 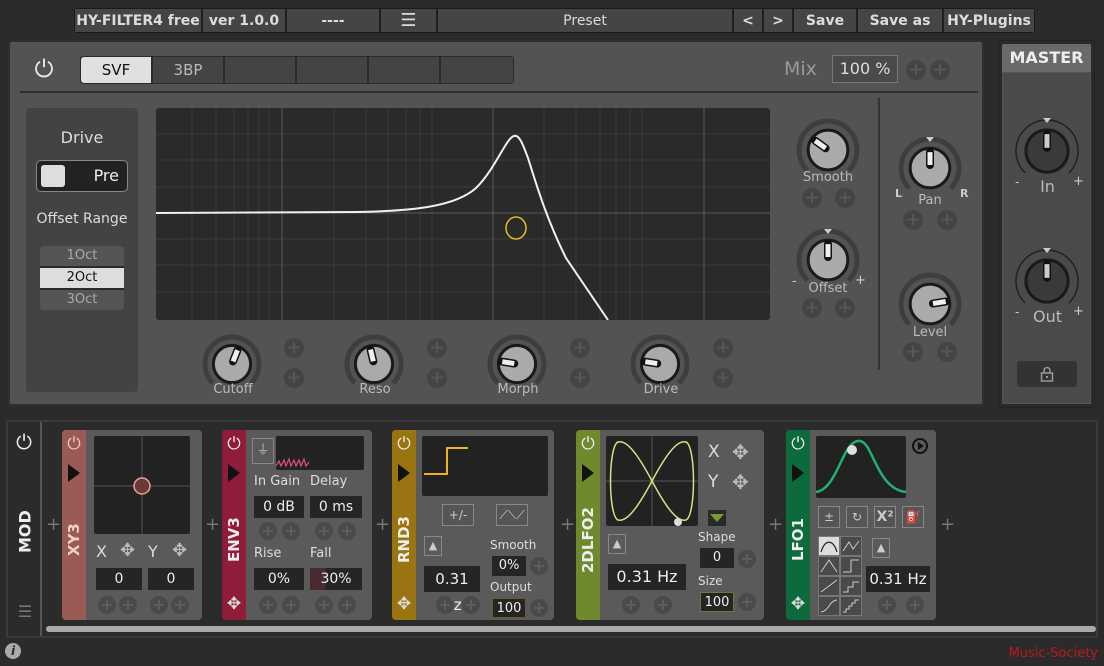 I want to click on fall-value: 30%, so click(x=336, y=579).